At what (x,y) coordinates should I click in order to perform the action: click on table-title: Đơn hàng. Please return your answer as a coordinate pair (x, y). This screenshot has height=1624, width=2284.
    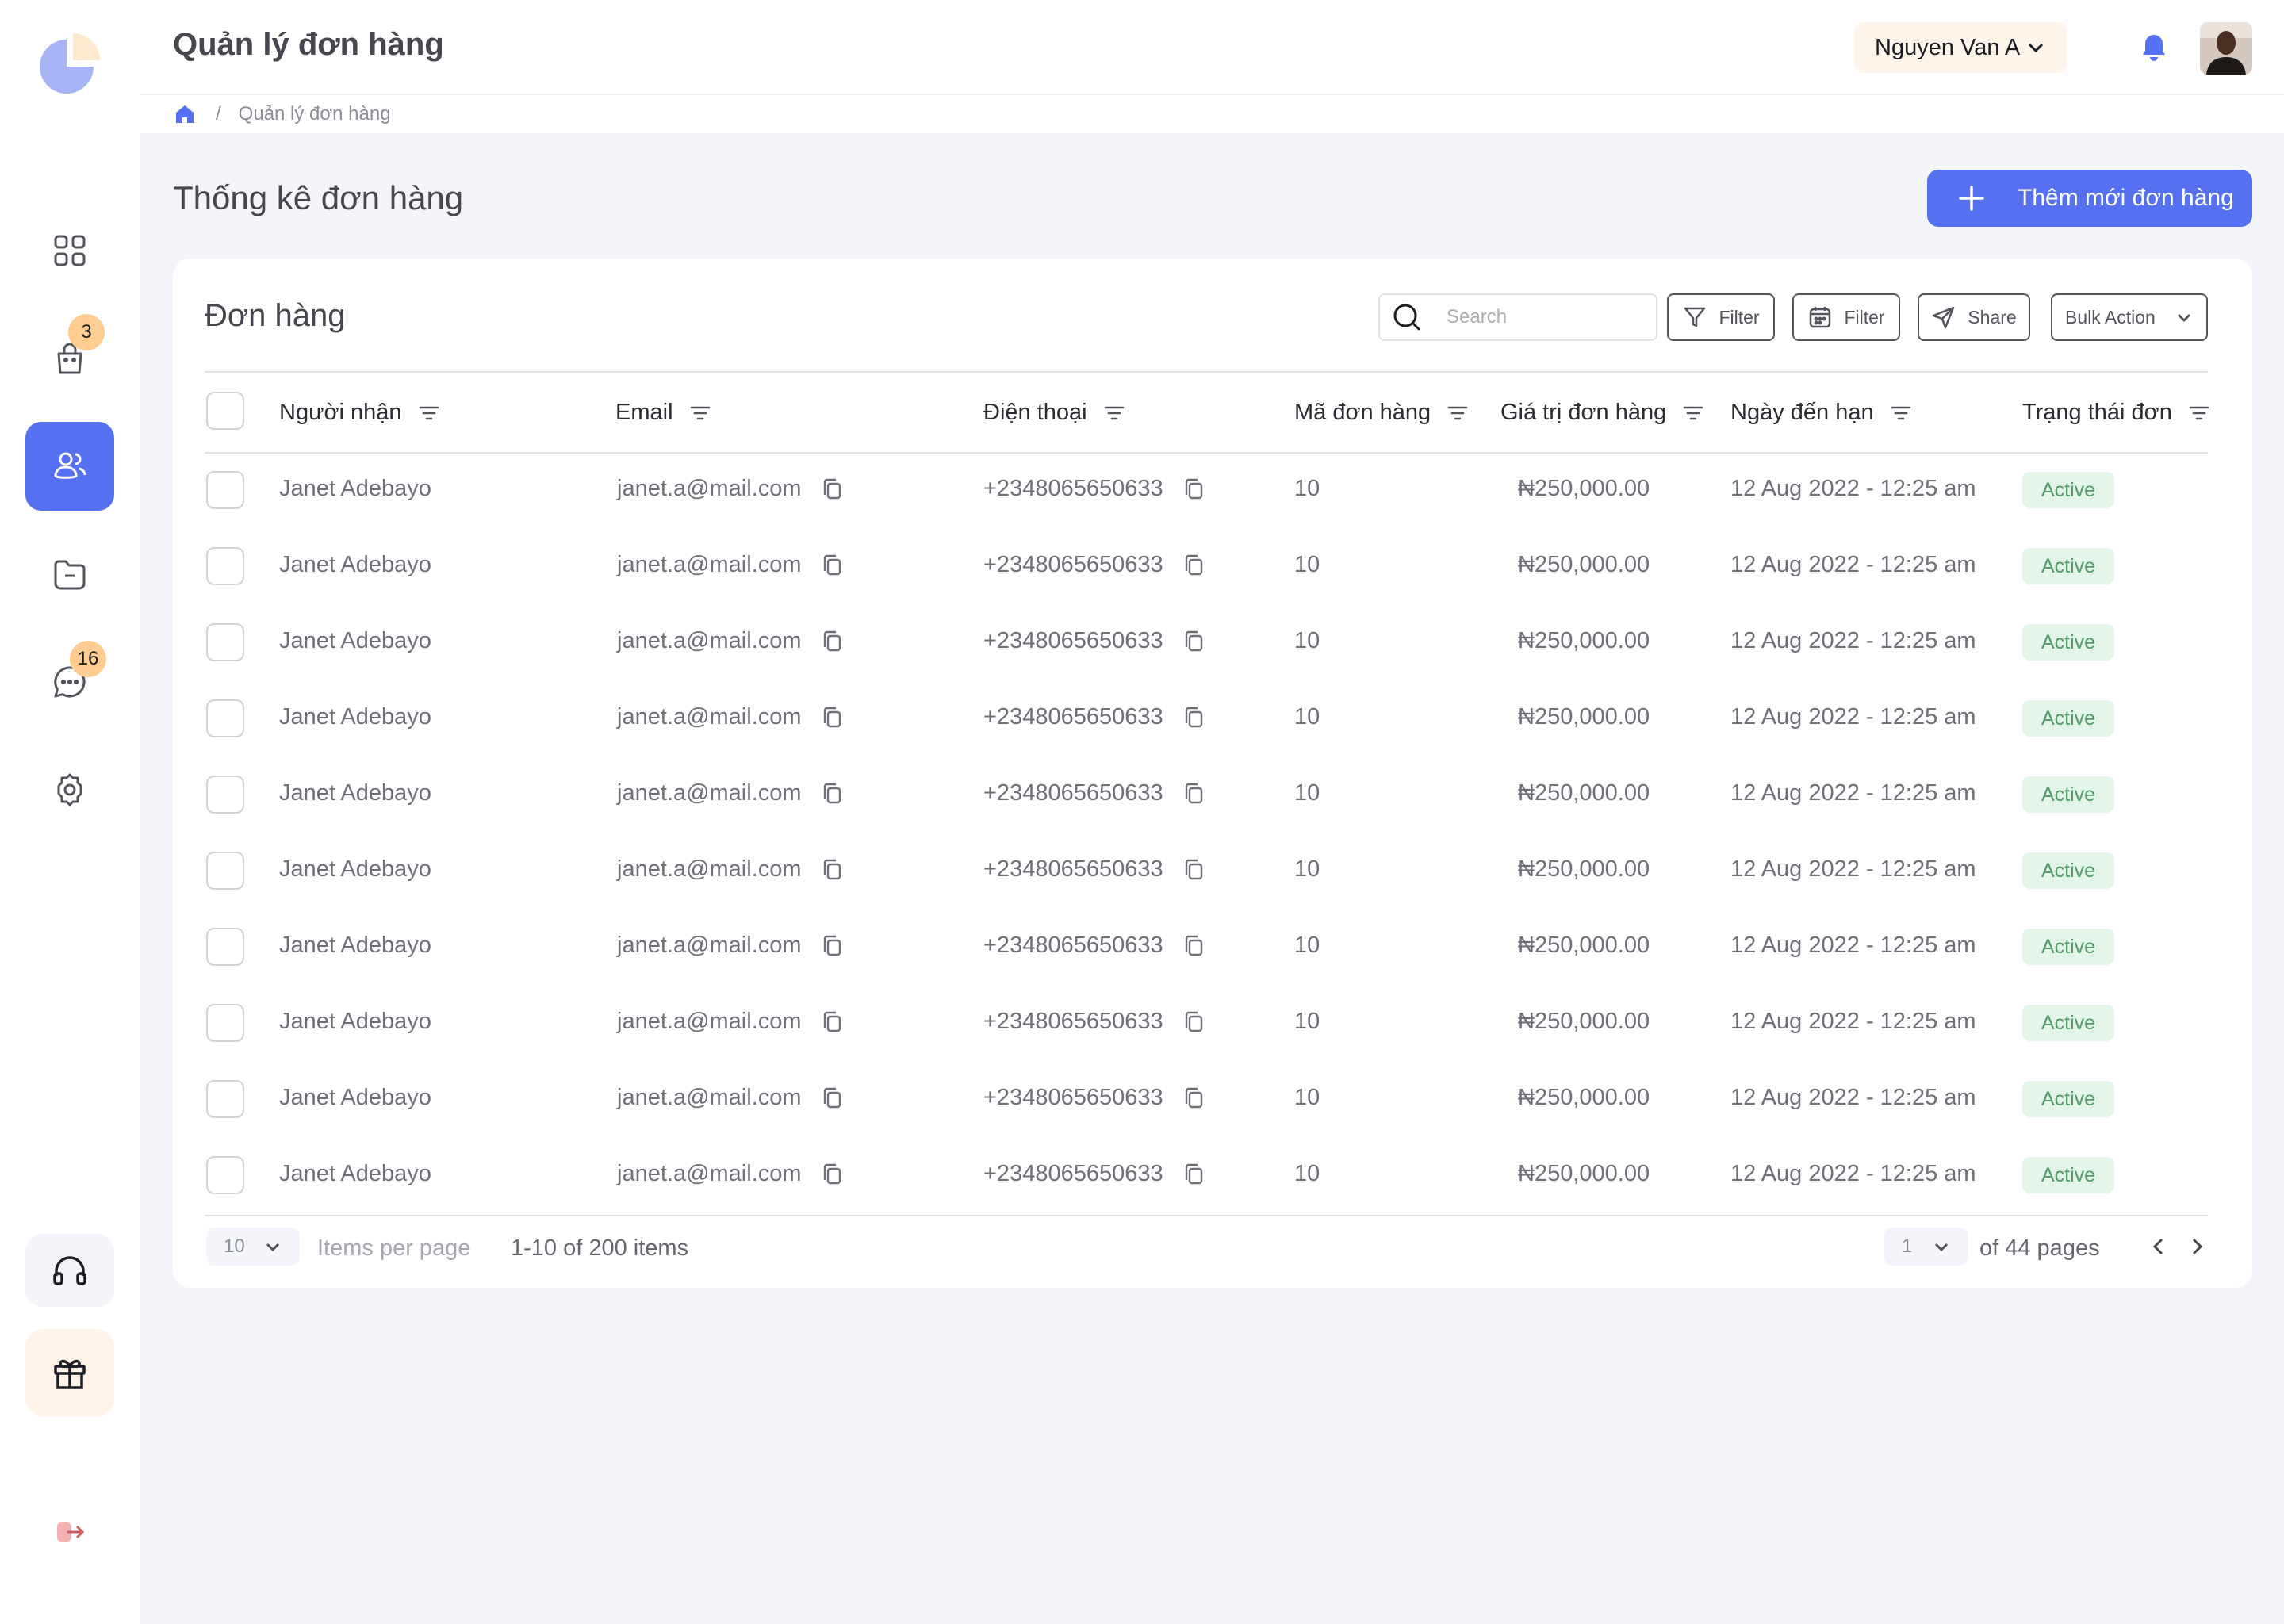
    Looking at the image, I should click on (275, 315).